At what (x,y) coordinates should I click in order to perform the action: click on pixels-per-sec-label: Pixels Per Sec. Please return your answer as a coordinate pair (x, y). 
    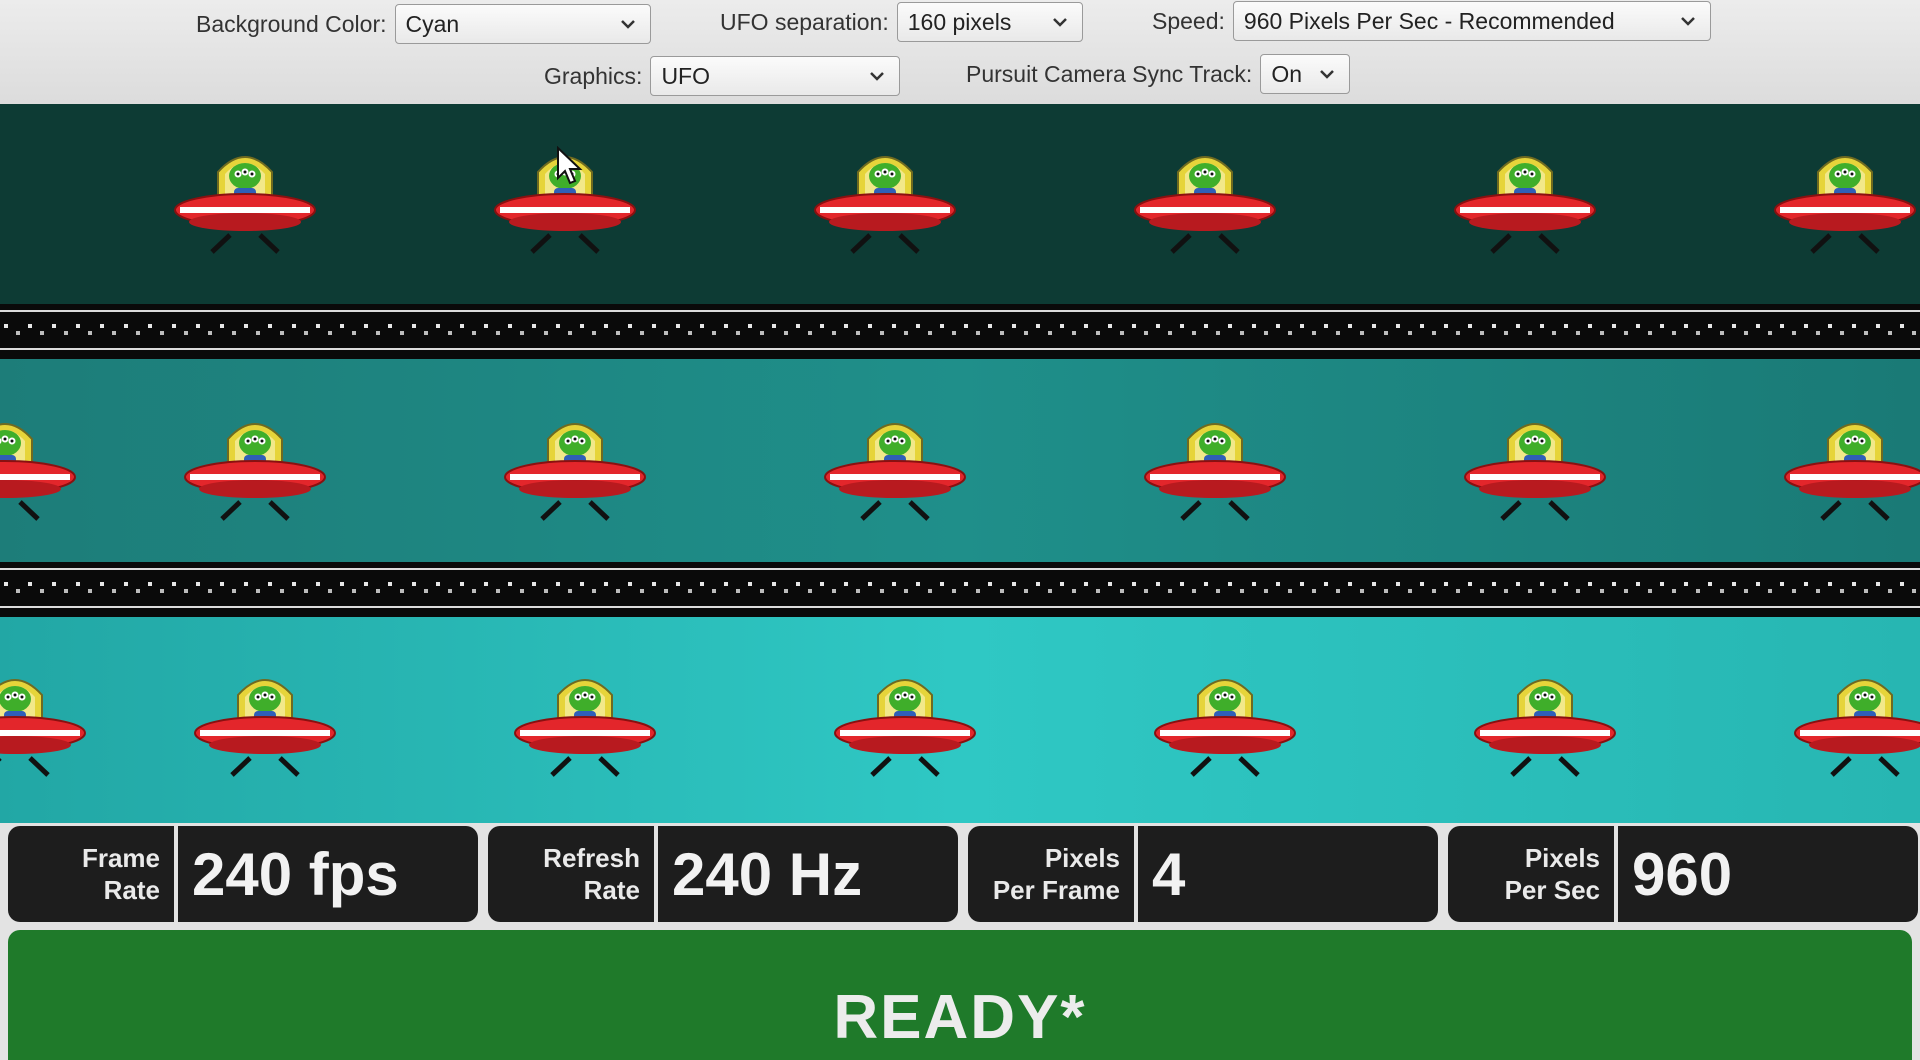
    Looking at the image, I should click on (1533, 874).